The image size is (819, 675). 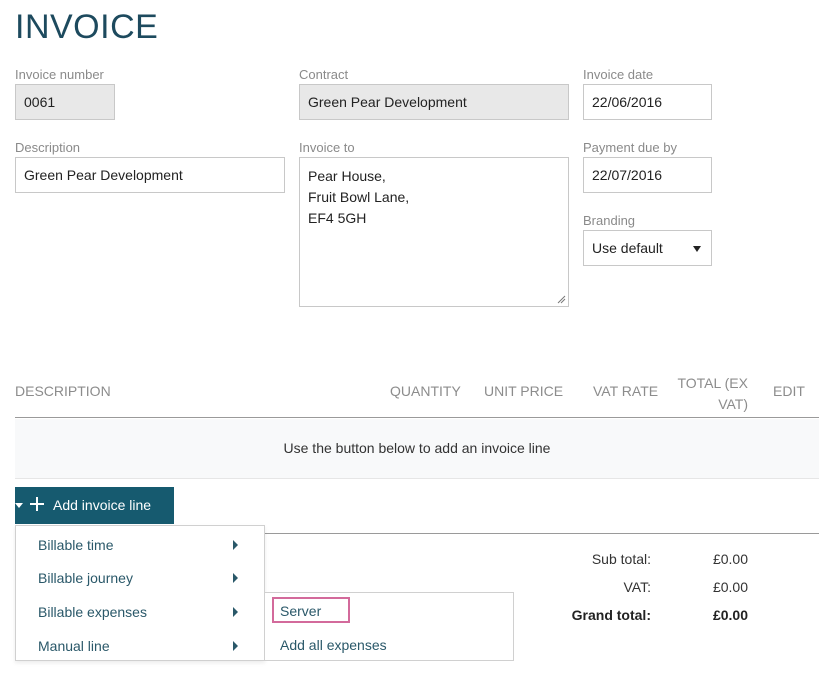 I want to click on invoice-to-field: Pear House, Fruit Bowl Lane, EF4 5GH, so click(x=434, y=232).